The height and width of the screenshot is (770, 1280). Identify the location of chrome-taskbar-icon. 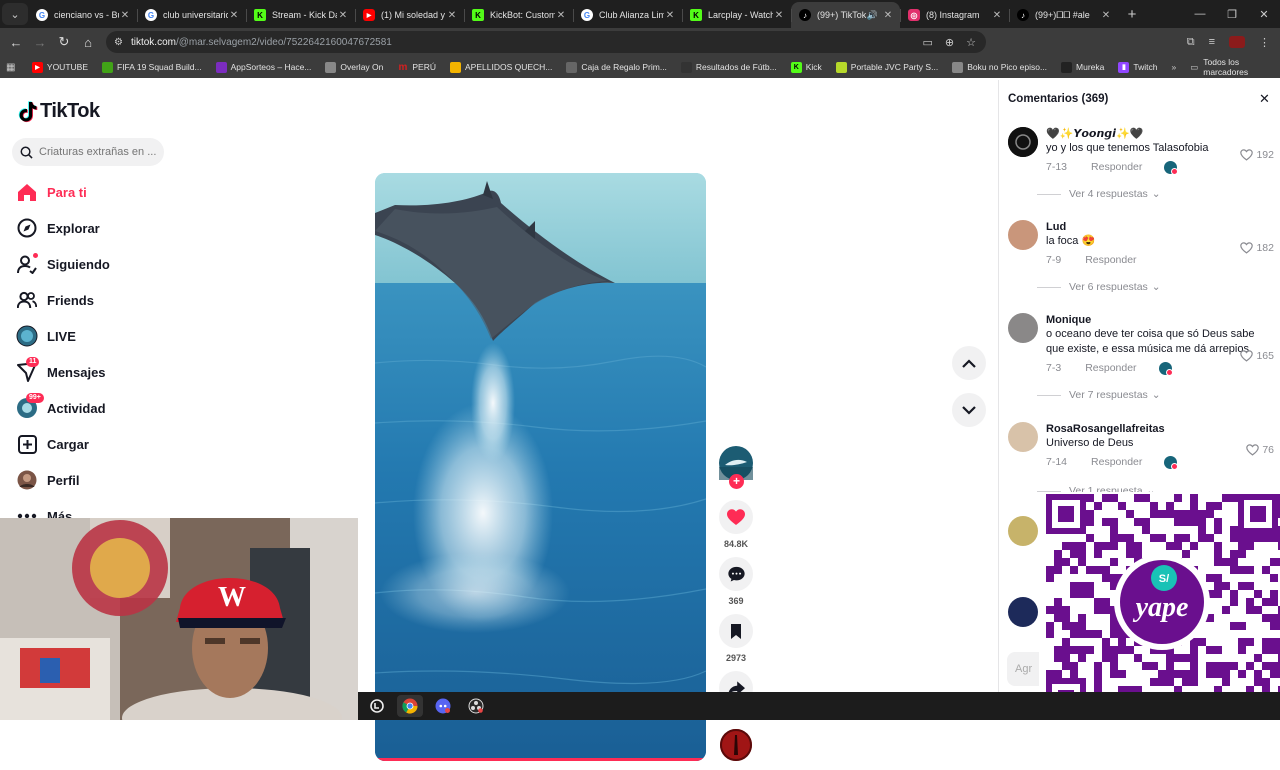
(410, 706).